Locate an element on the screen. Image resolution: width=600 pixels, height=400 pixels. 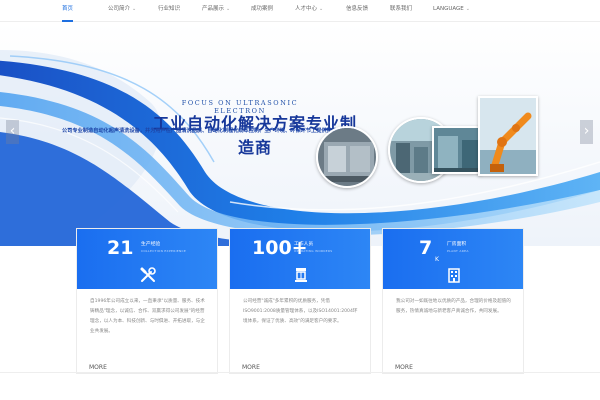
nav-item-knowledge: 行业知识 is located at coordinates (169, 11).